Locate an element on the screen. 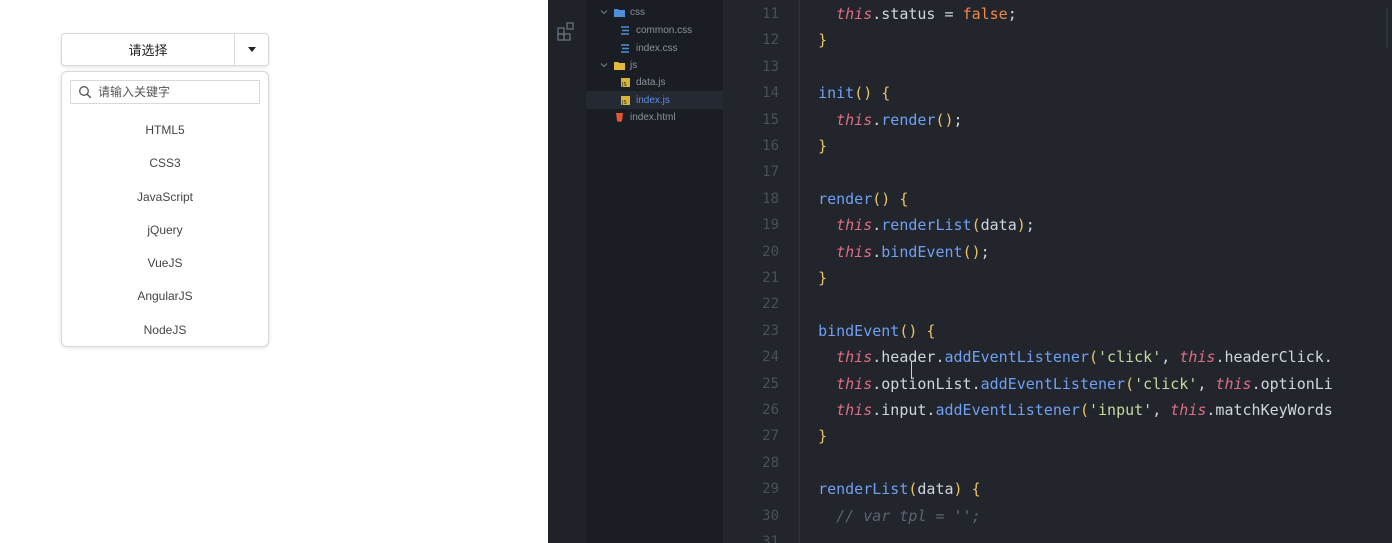 Image resolution: width=1392 pixels, height=543 pixels. tree-item-js-folder: js is located at coordinates (661, 65).